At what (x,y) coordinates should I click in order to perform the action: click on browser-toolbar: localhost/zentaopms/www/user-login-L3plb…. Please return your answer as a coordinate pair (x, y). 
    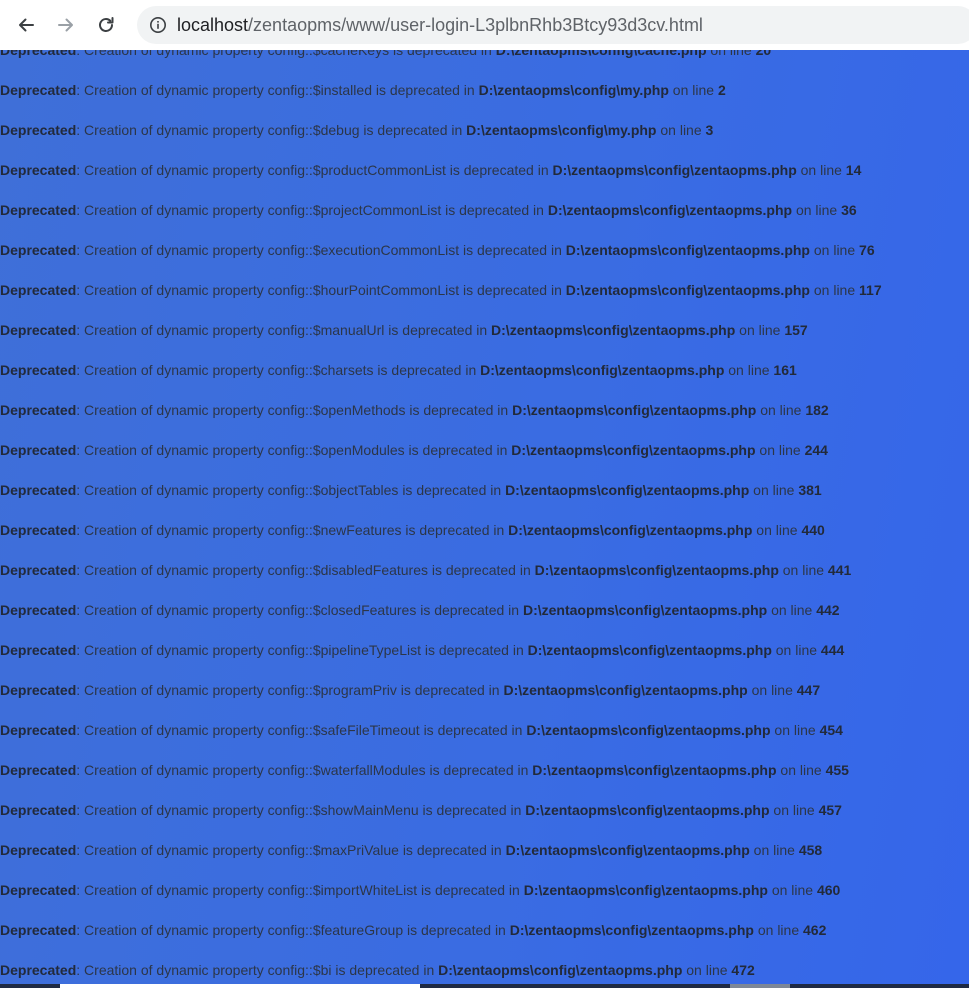
    Looking at the image, I should click on (484, 25).